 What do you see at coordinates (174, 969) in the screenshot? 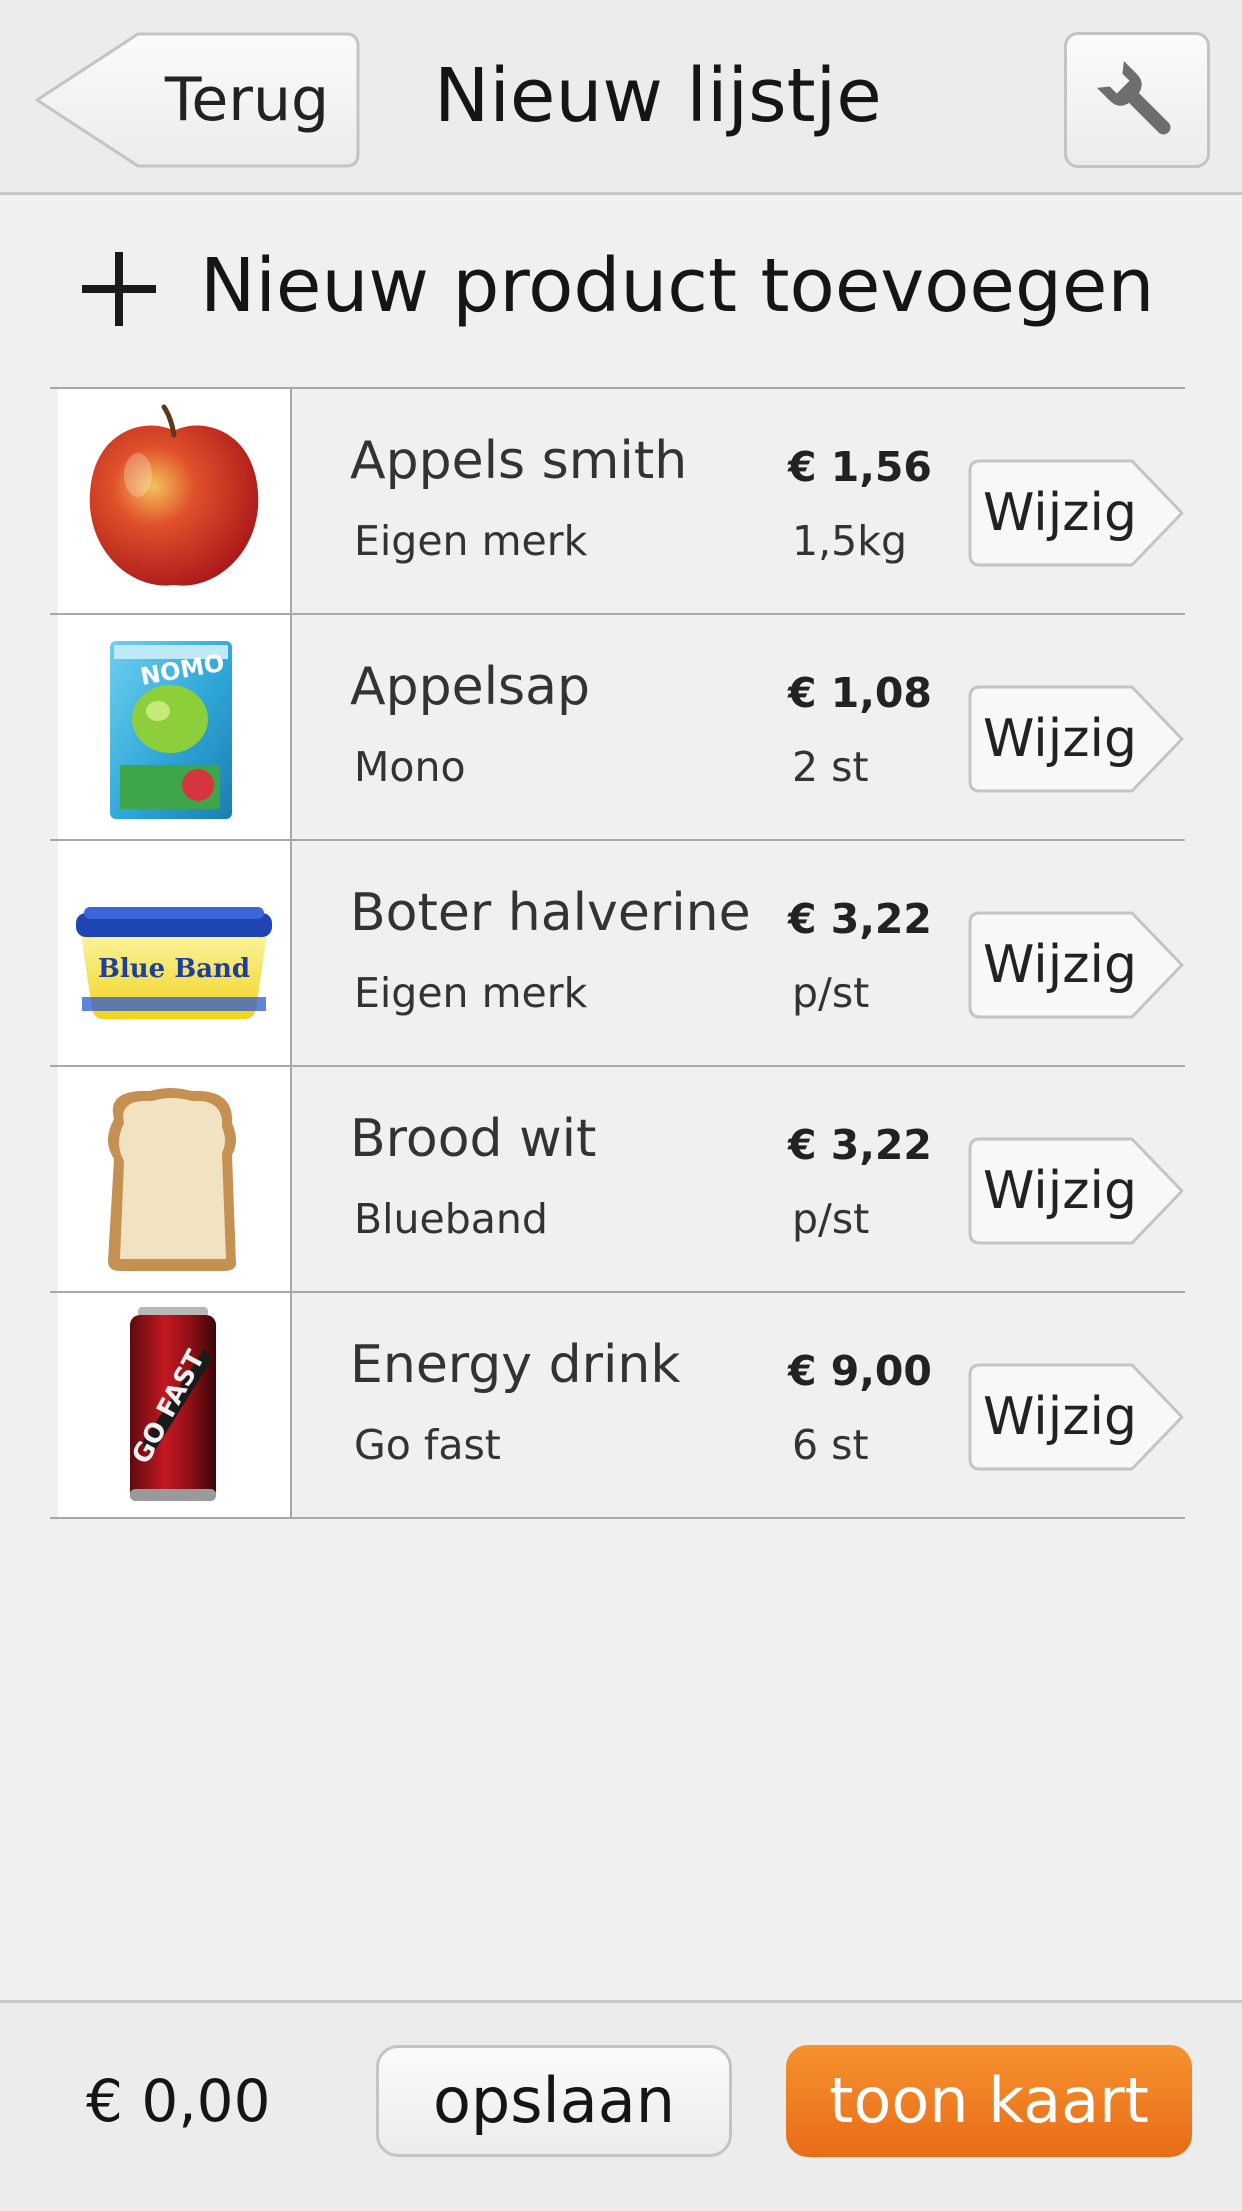
I see `svg-text: Blue Band` at bounding box center [174, 969].